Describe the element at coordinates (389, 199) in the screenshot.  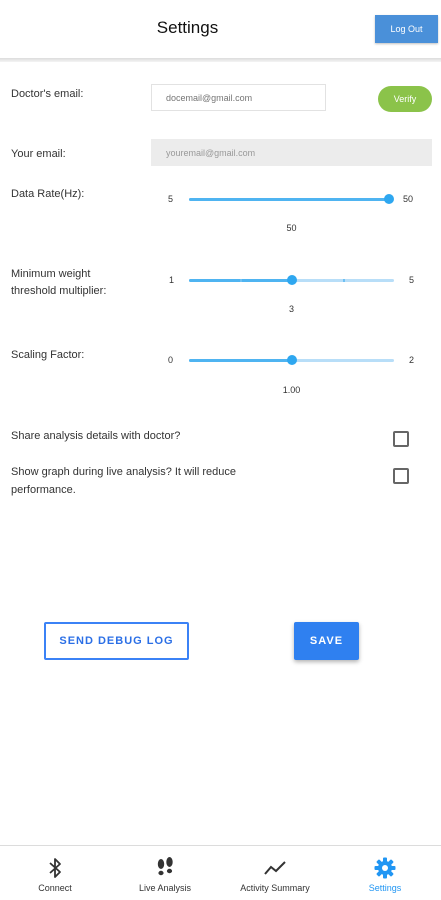
I see `data-rate-thumb` at that location.